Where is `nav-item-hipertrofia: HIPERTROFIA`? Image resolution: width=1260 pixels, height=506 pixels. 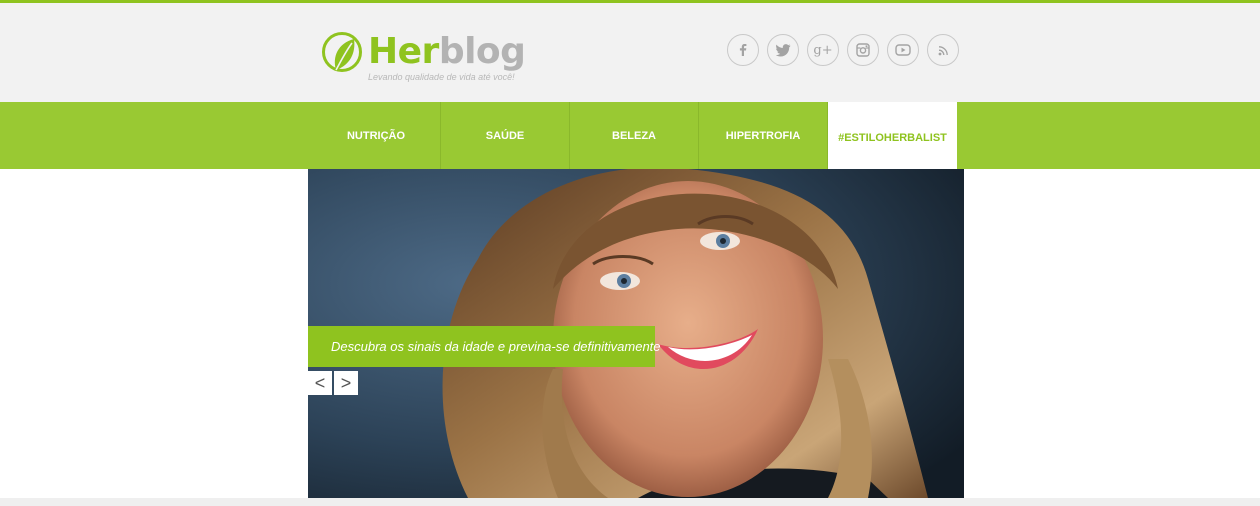 nav-item-hipertrofia: HIPERTROFIA is located at coordinates (763, 135).